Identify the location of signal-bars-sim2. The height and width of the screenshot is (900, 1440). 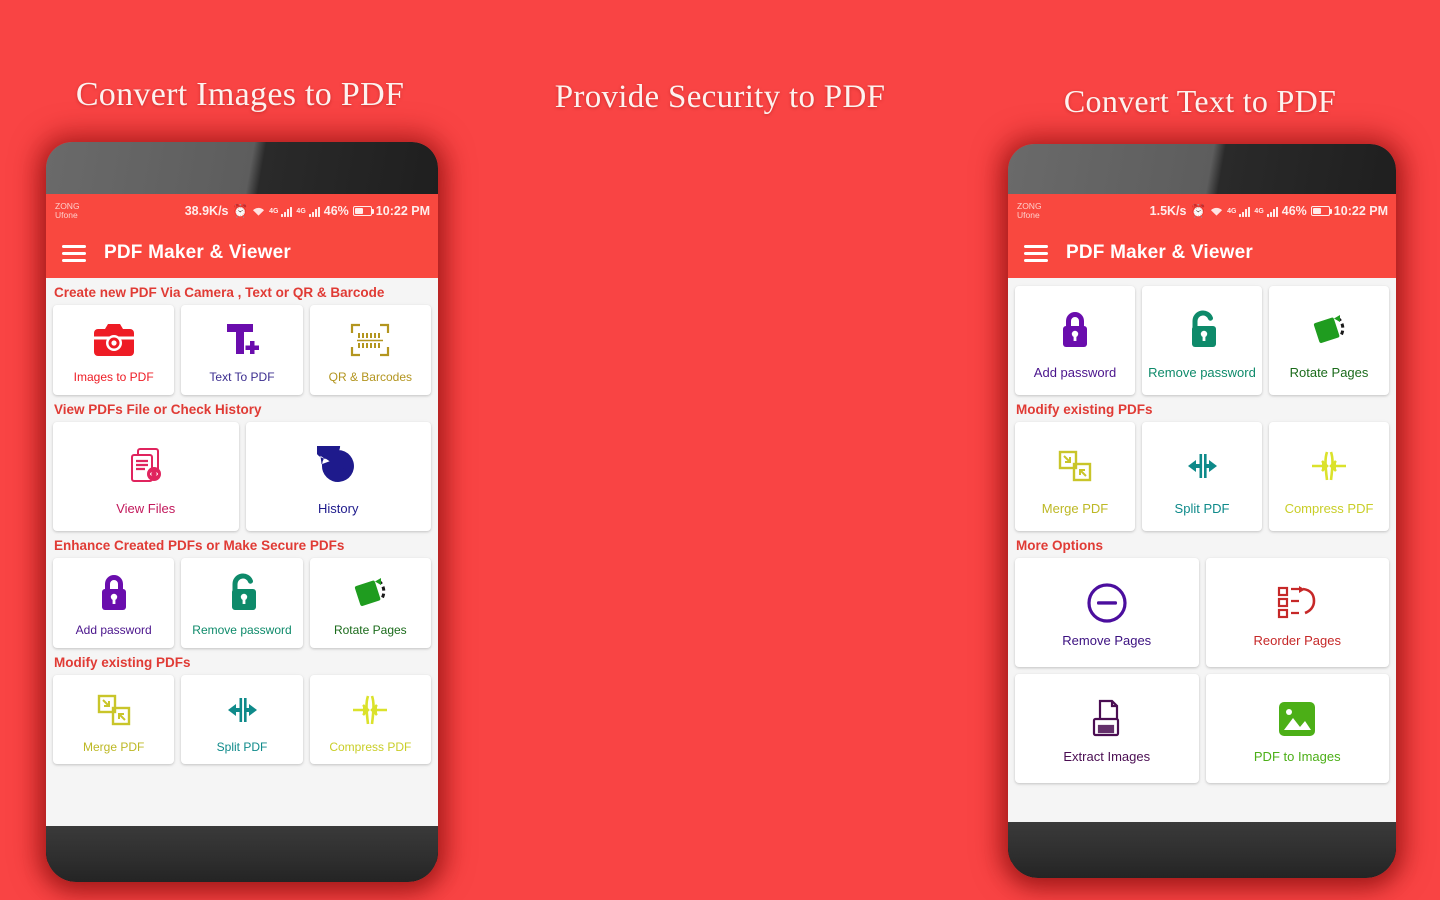
(314, 211).